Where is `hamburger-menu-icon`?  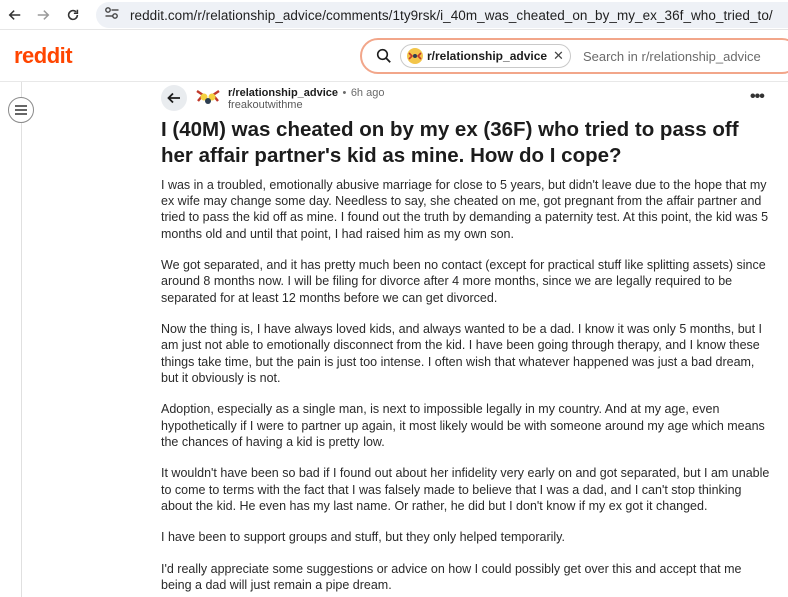 hamburger-menu-icon is located at coordinates (21, 110).